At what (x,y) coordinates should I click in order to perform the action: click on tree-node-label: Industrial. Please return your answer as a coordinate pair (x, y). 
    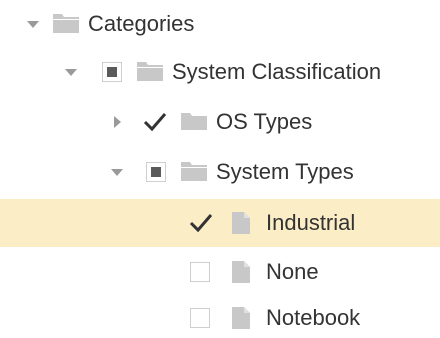
    Looking at the image, I should click on (311, 222).